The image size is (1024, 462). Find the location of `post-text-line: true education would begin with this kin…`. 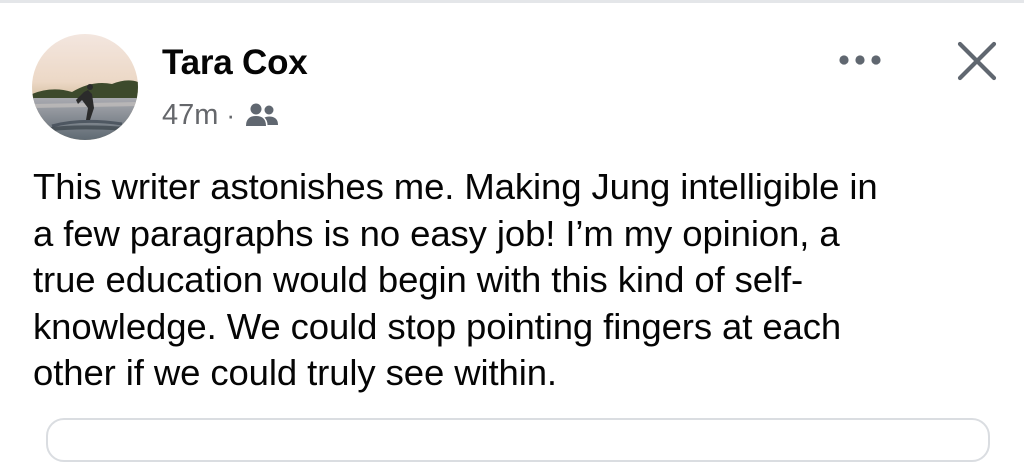

post-text-line: true education would begin with this kin… is located at coordinates (418, 279).